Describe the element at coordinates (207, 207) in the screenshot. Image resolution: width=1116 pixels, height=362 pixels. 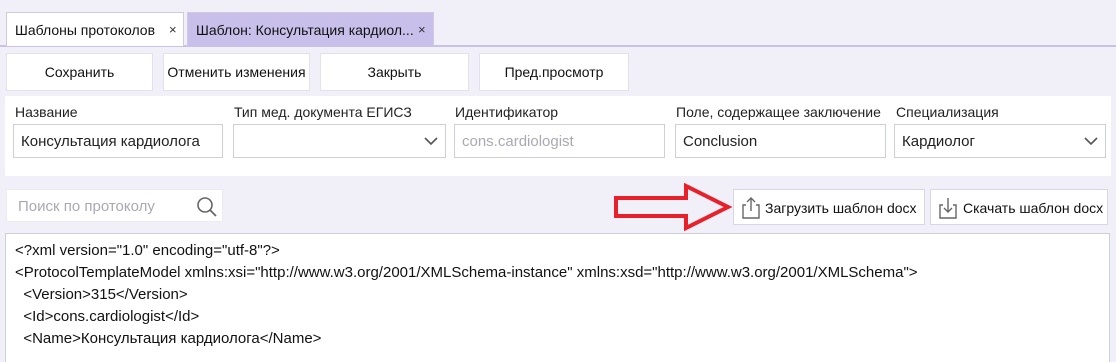
I see `search-icon` at that location.